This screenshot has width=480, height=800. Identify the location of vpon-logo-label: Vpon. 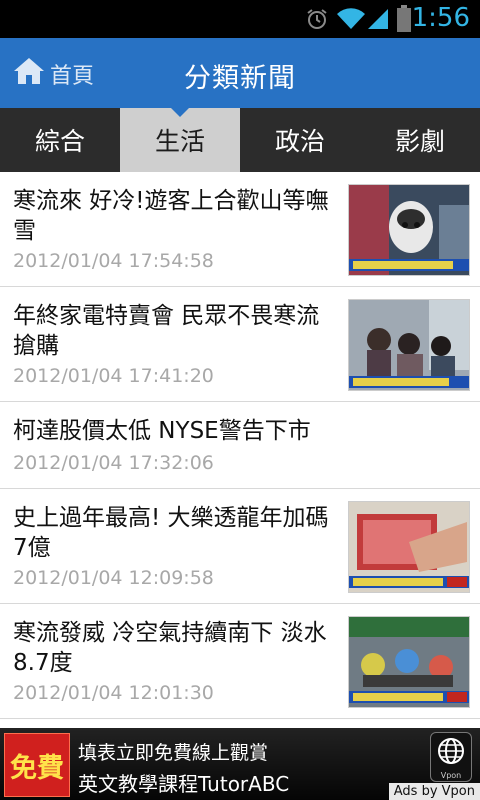
(451, 775).